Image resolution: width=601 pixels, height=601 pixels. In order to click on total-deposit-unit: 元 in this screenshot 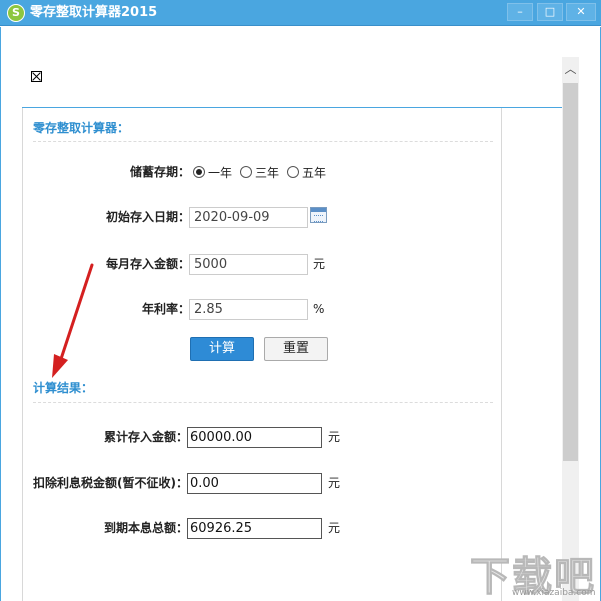, I will do `click(334, 437)`.